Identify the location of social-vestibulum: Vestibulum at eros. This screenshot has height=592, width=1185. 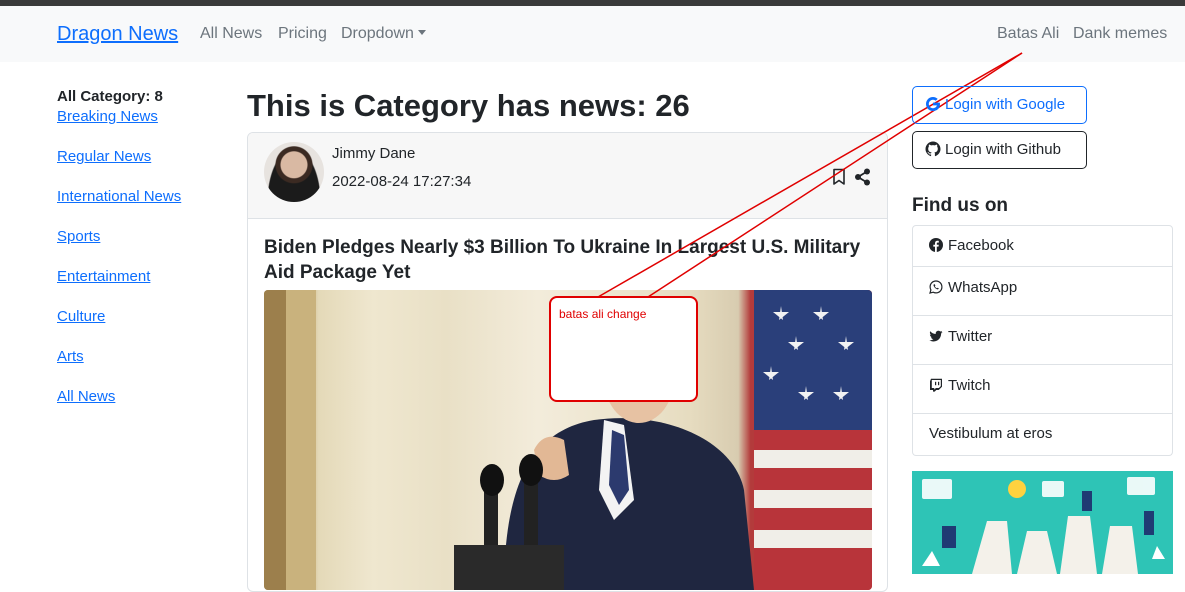
(1042, 435).